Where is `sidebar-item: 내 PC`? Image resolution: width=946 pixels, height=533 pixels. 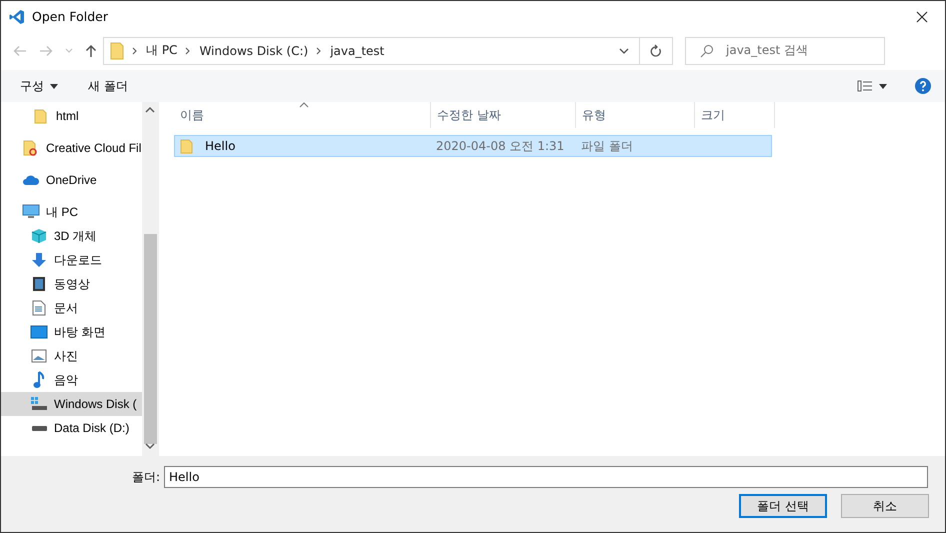 sidebar-item: 내 PC is located at coordinates (71, 212).